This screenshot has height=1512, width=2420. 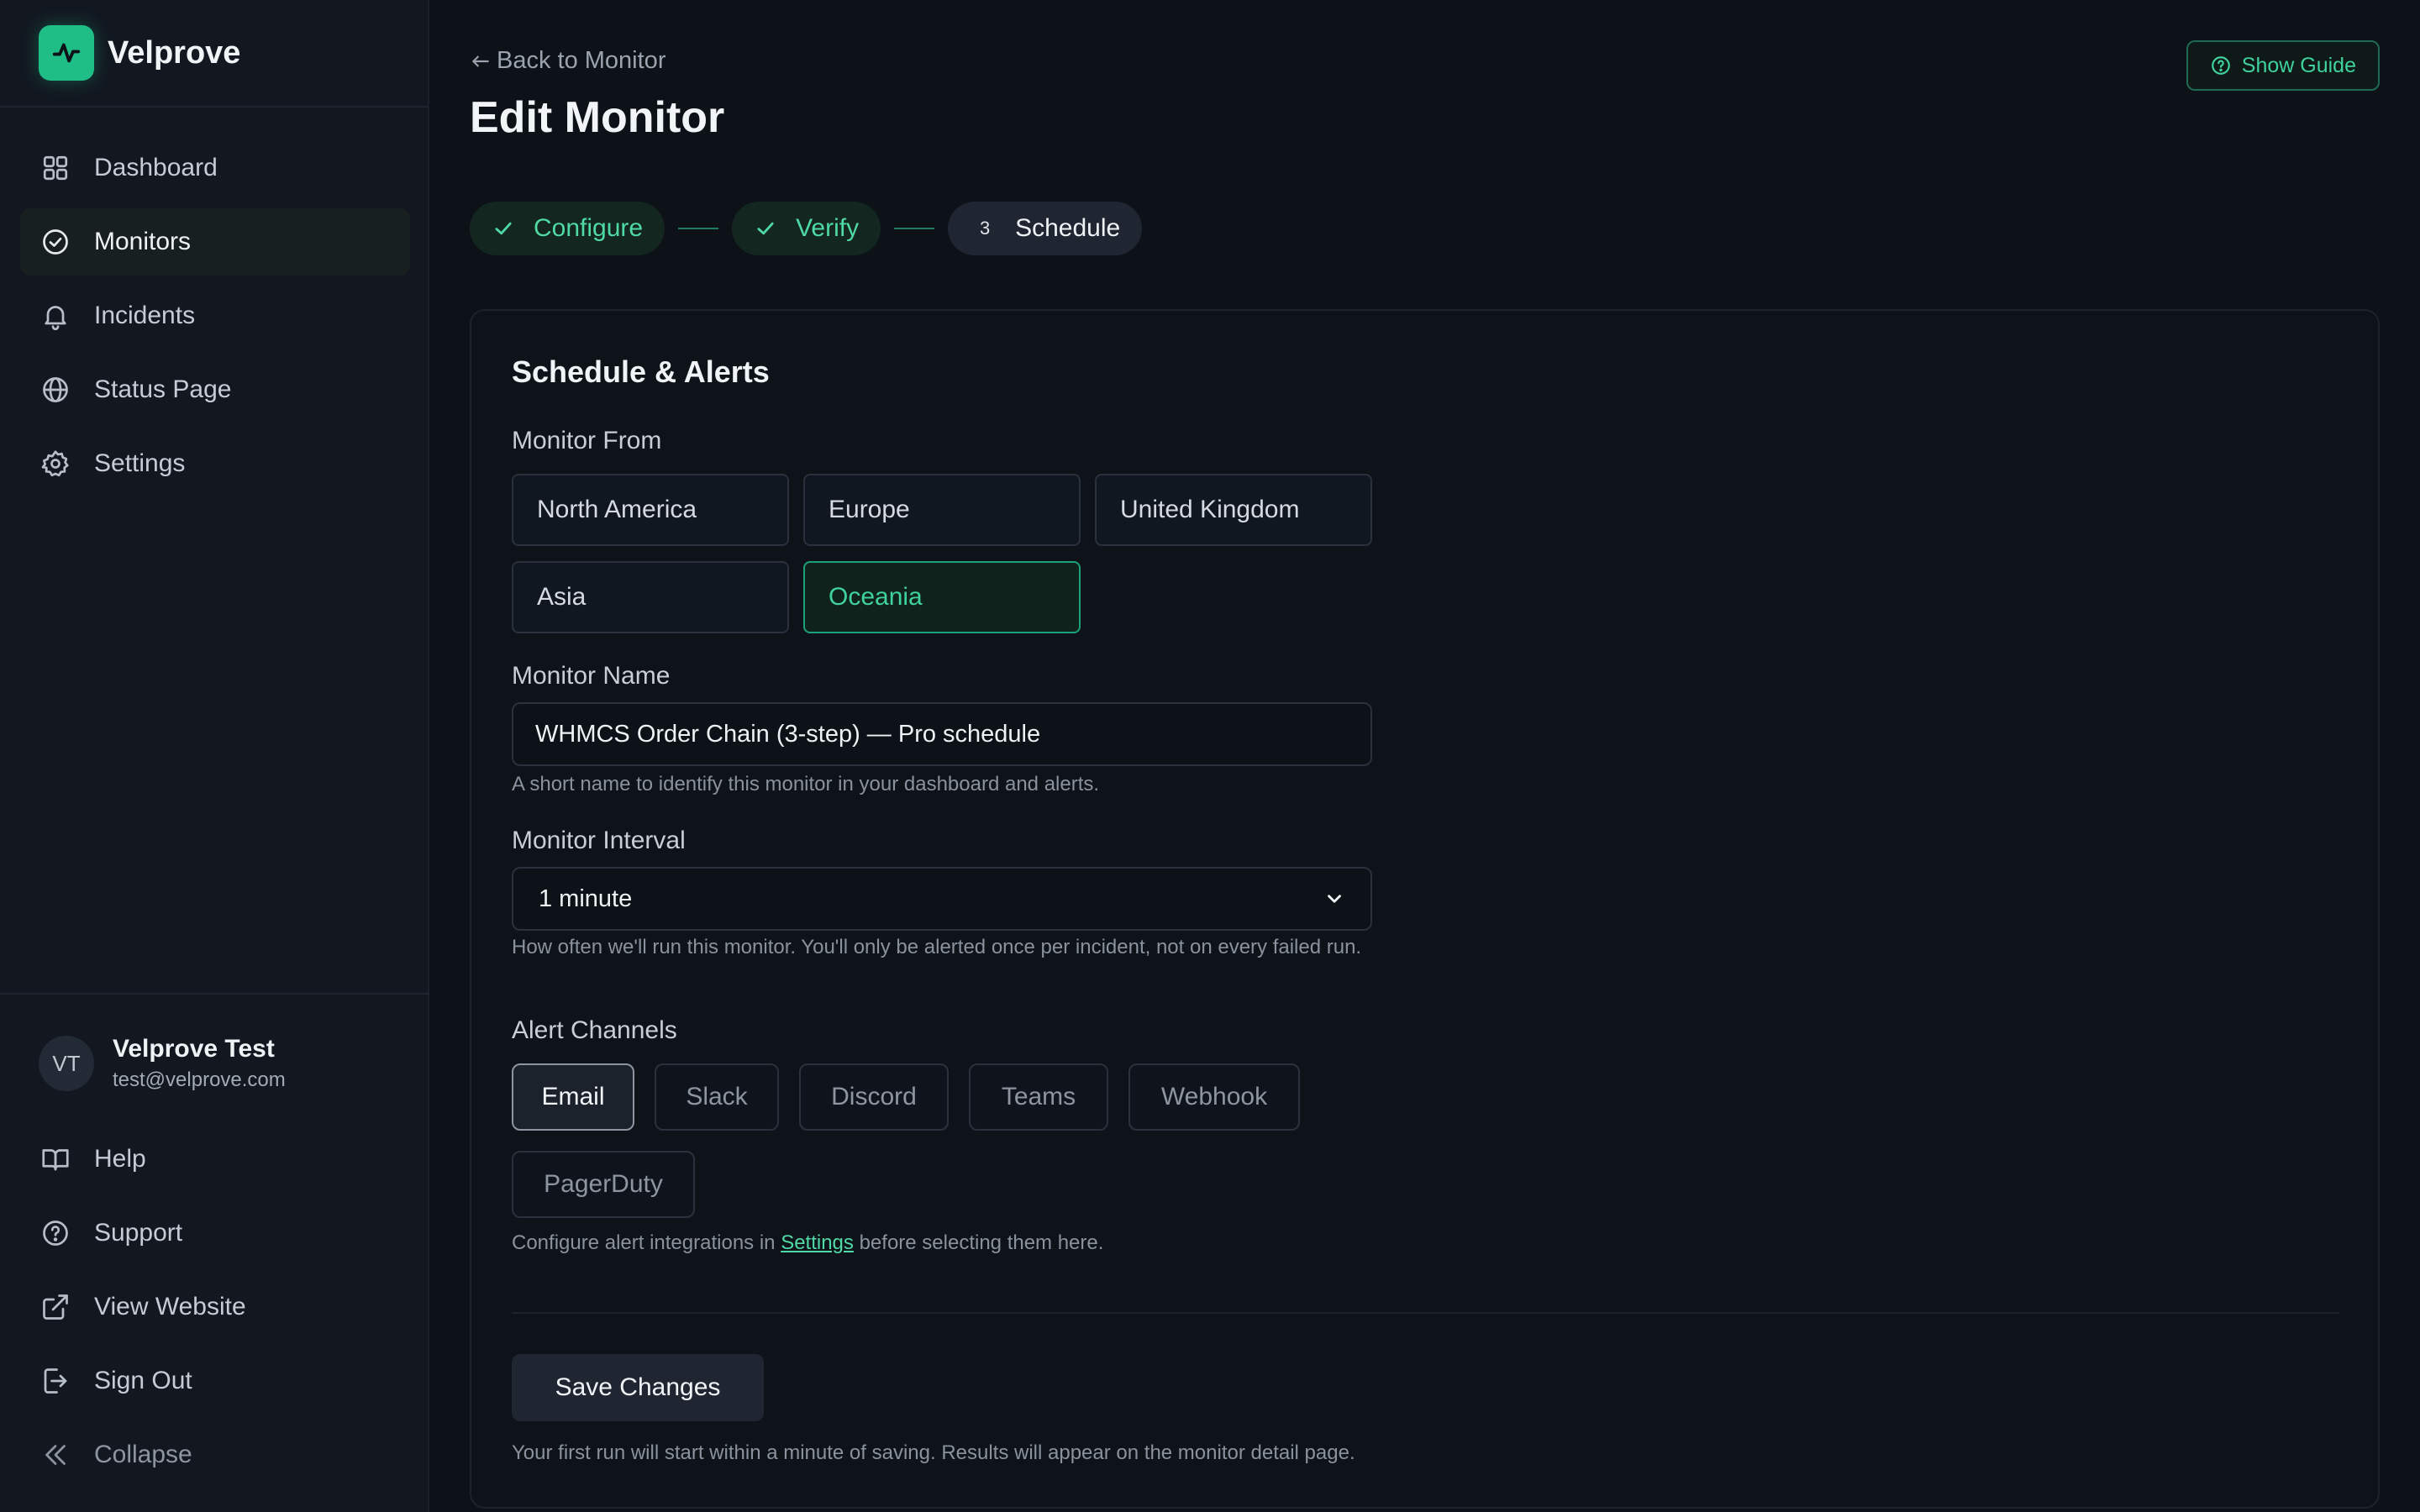 I want to click on sidebar-item-label: Collapse, so click(x=143, y=1454).